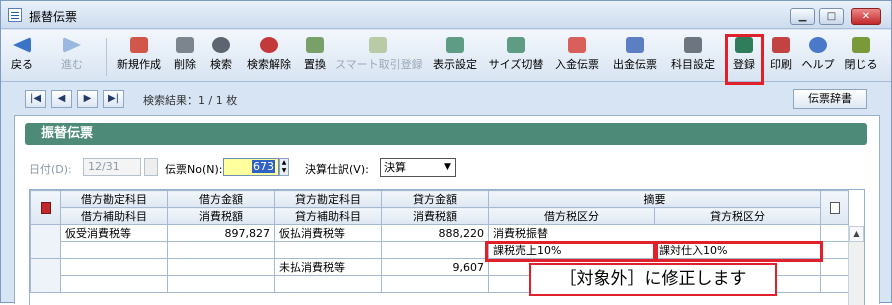 This screenshot has height=305, width=892. I want to click on col-credit-amount: 貸方金額, so click(435, 199).